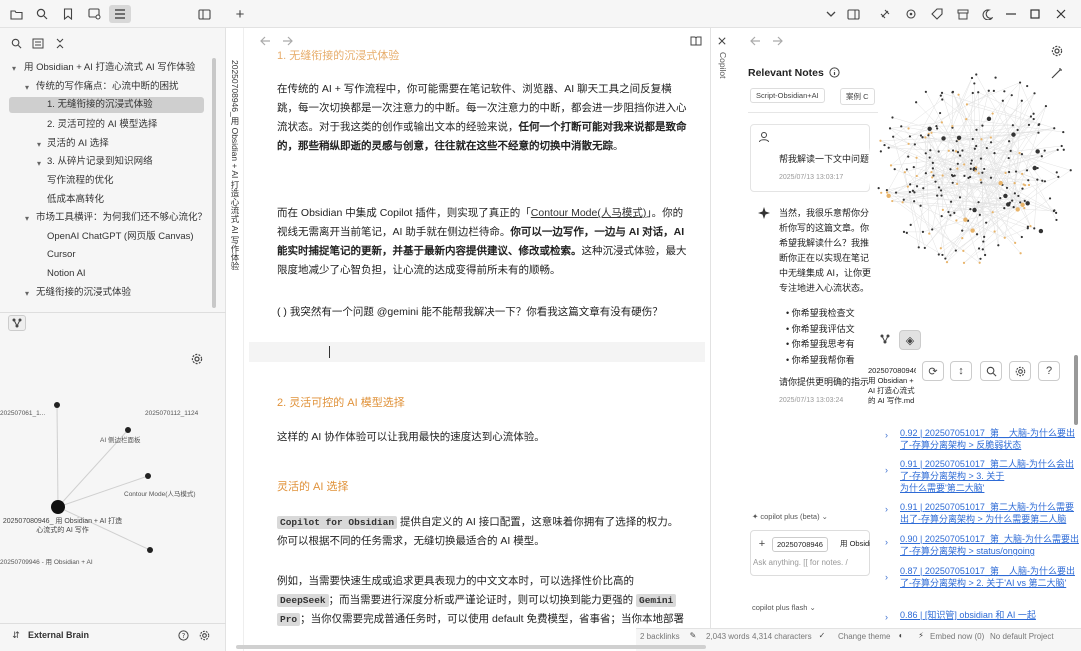 The height and width of the screenshot is (651, 1081). I want to click on outline-item: Cursor, so click(129, 255).